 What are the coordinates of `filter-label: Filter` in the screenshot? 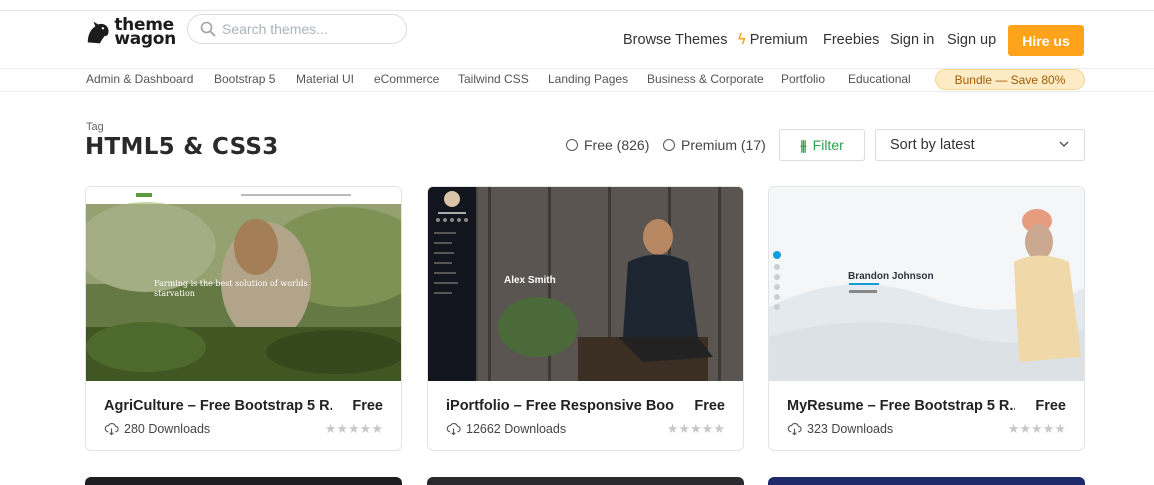 It's located at (828, 145).